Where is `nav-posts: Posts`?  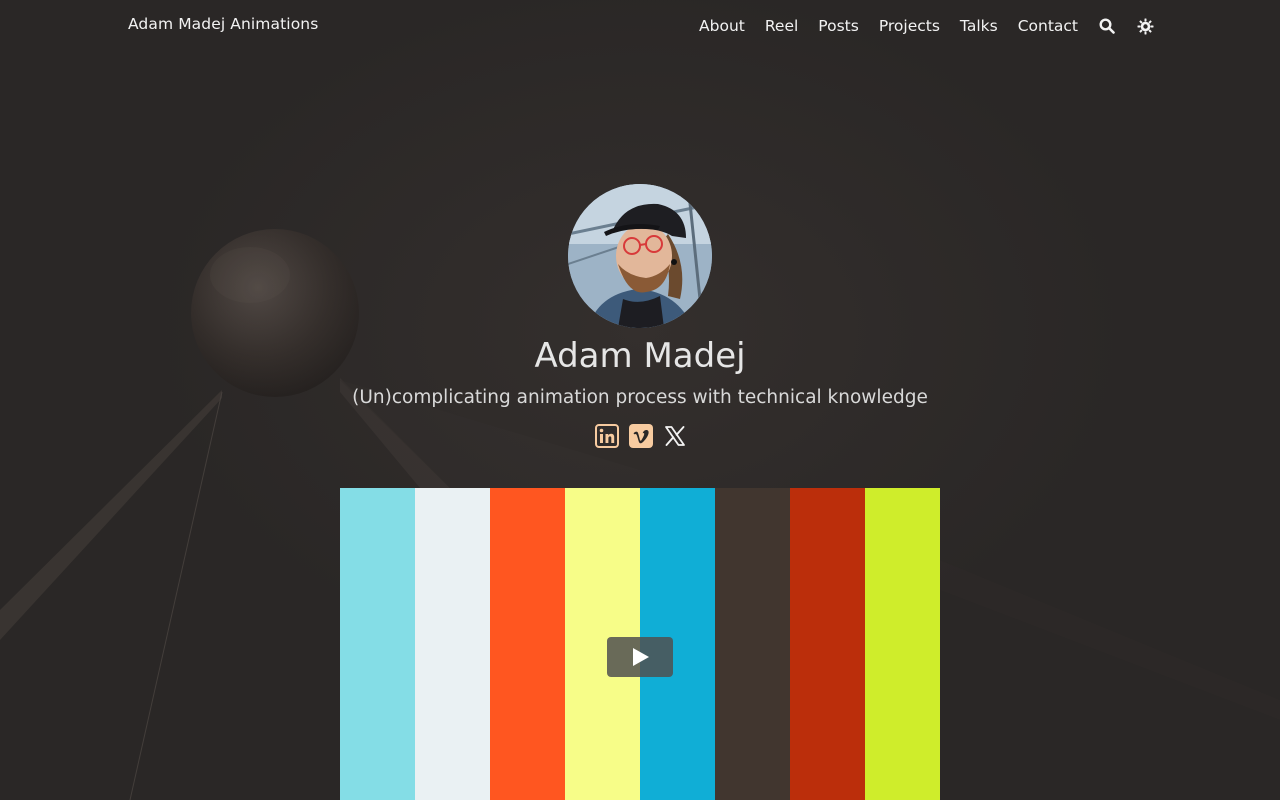 nav-posts: Posts is located at coordinates (838, 26).